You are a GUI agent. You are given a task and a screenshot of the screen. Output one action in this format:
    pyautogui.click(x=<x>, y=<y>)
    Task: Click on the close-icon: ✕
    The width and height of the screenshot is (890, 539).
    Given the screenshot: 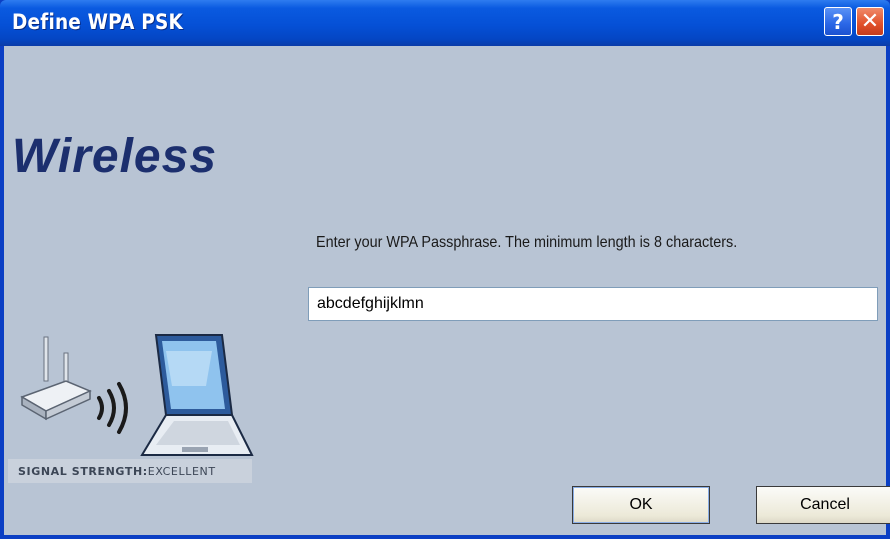 What is the action you would take?
    pyautogui.click(x=870, y=21)
    